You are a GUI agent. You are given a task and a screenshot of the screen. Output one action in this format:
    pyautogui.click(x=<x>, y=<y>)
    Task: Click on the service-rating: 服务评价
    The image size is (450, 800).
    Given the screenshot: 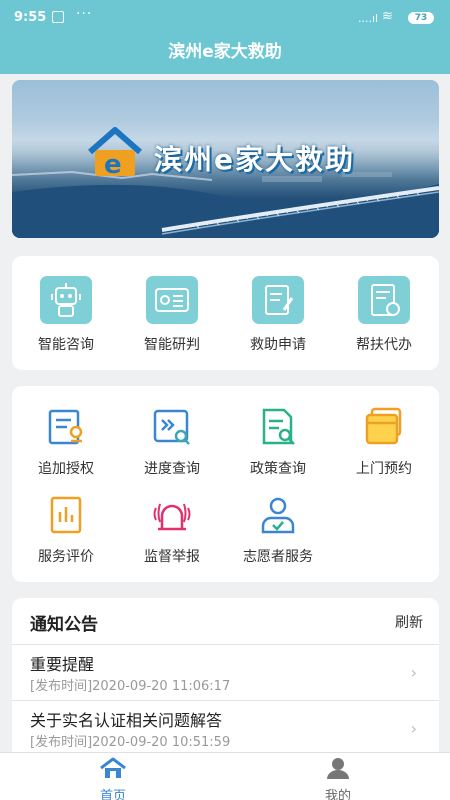 What is the action you would take?
    pyautogui.click(x=66, y=530)
    